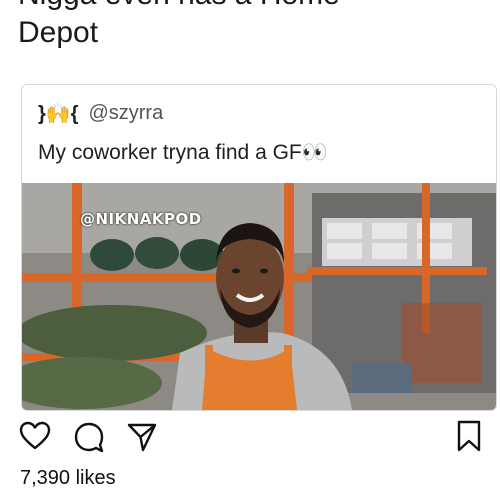 The image size is (500, 500). Describe the element at coordinates (58, 114) in the screenshot. I see `tweet-display-name: }🙌{` at that location.